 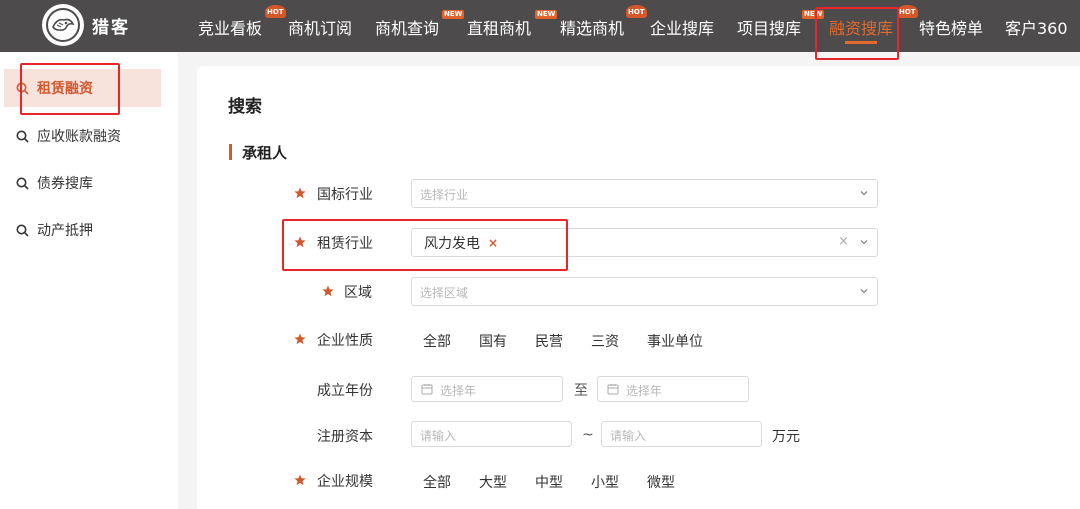 What do you see at coordinates (605, 482) in the screenshot?
I see `scale-option-small: 小型` at bounding box center [605, 482].